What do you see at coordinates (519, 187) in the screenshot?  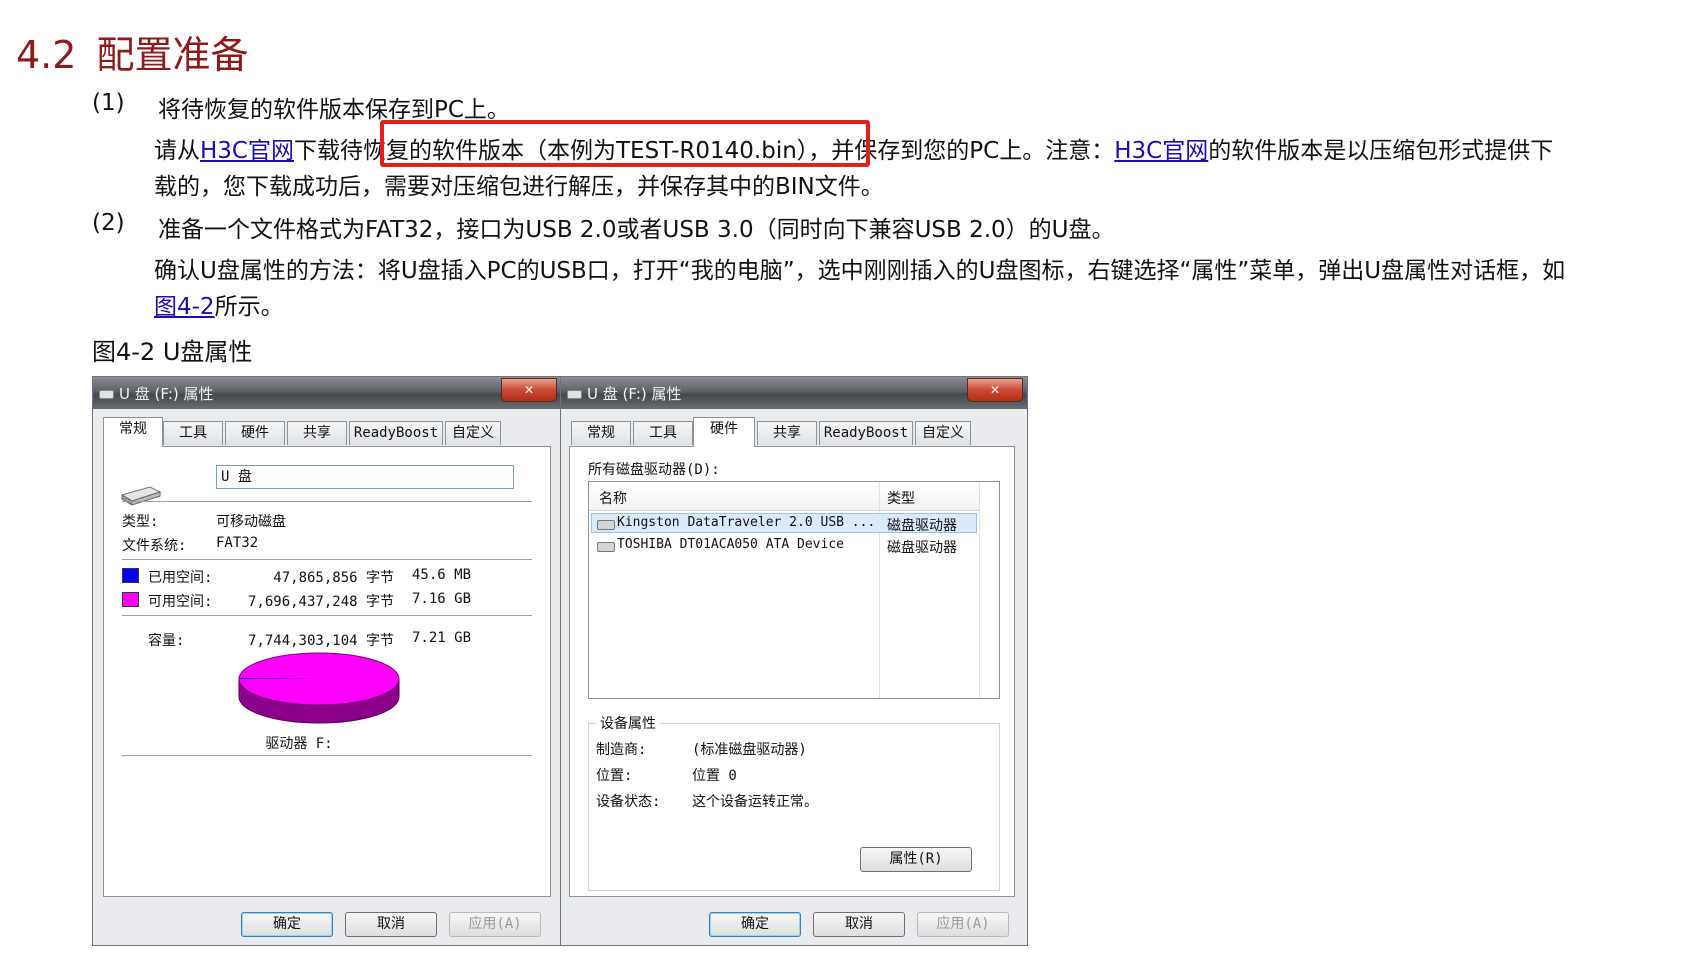 I see `step-1-detail-line2: 载的，您下载成功后，需要对压缩包进行解压，并保存其中的BIN文件。` at bounding box center [519, 187].